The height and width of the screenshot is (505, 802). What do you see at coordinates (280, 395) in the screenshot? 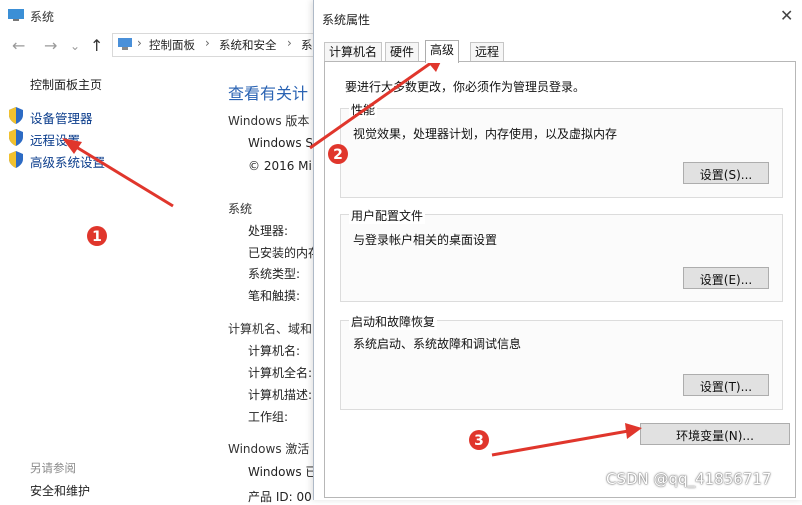
I see `computer-row-label: 计算机描述:` at bounding box center [280, 395].